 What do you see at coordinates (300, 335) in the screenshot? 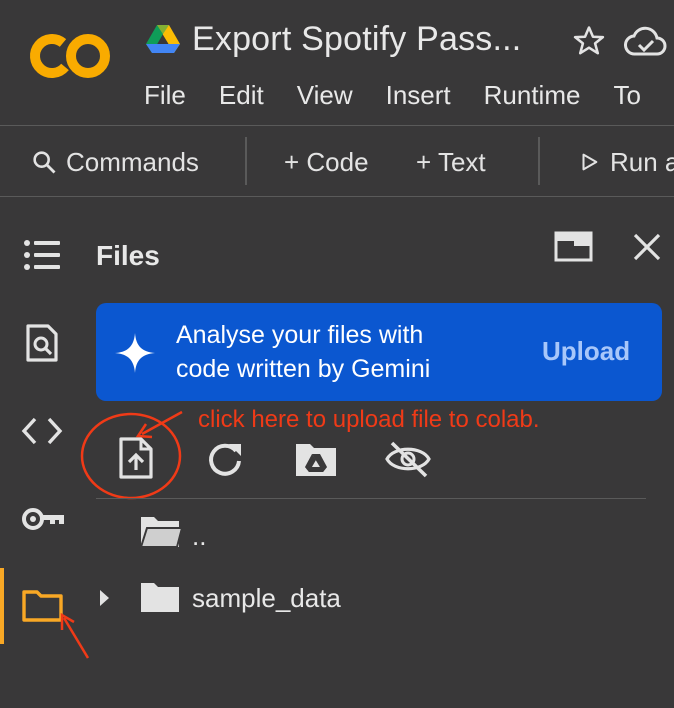
I see `gemini-banner-line1: Analyse your files with` at bounding box center [300, 335].